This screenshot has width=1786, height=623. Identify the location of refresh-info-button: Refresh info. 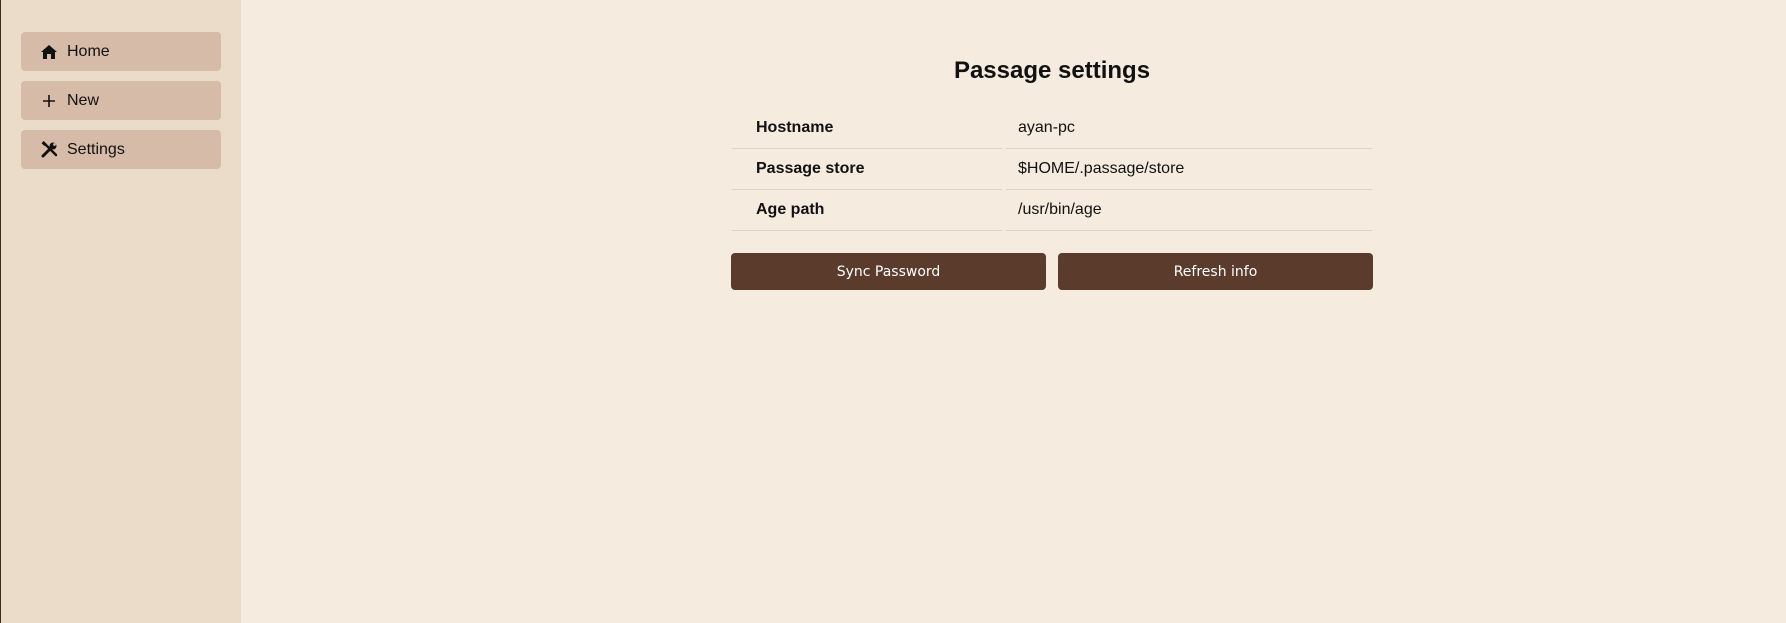
(1215, 271).